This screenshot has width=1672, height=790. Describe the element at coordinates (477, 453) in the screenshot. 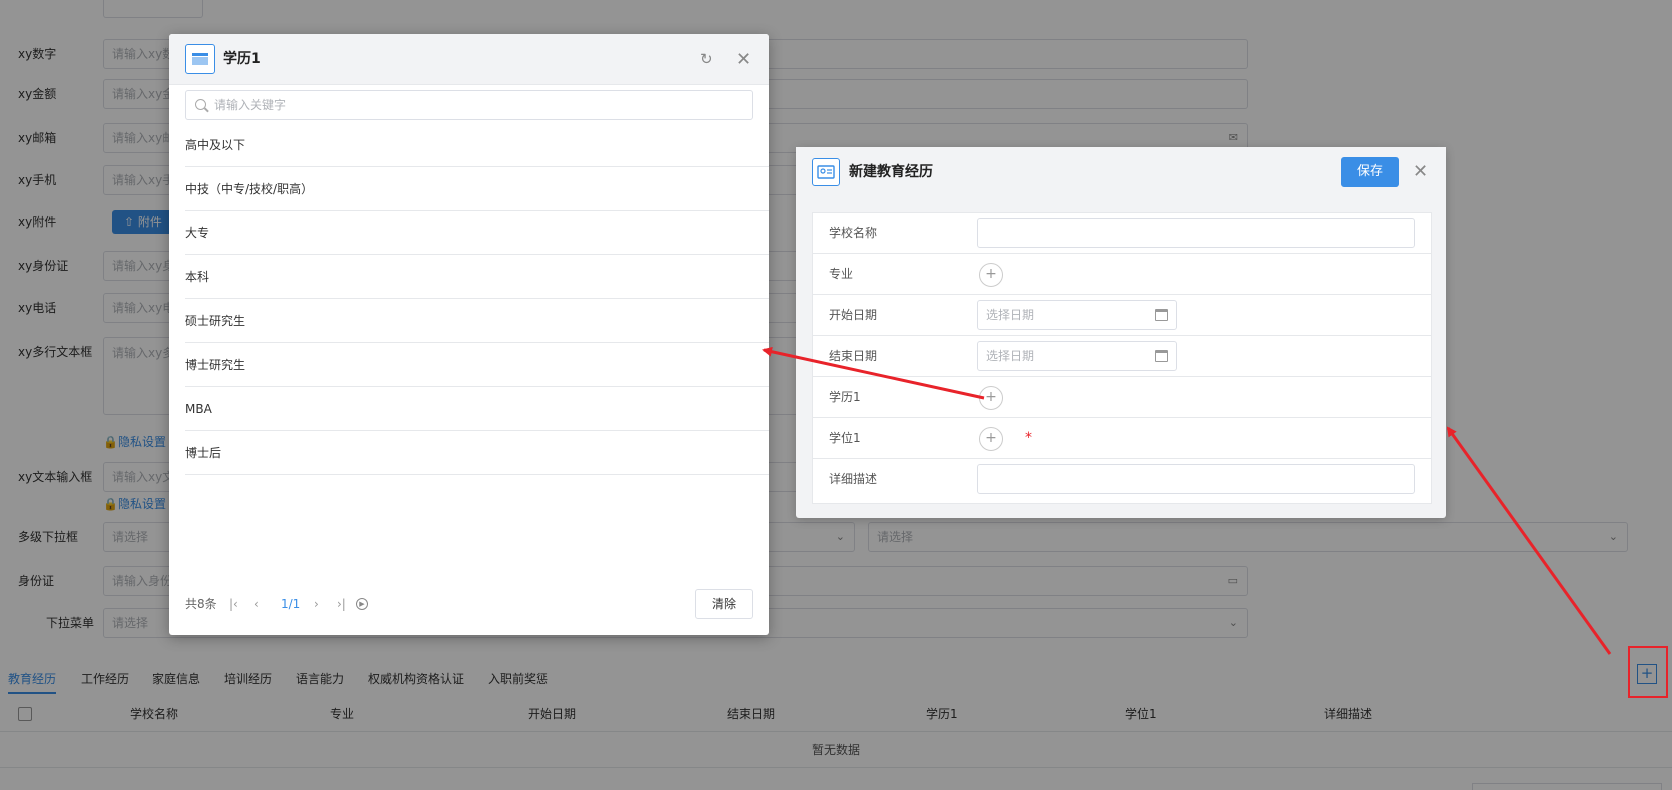

I see `list-item: 博士后` at that location.